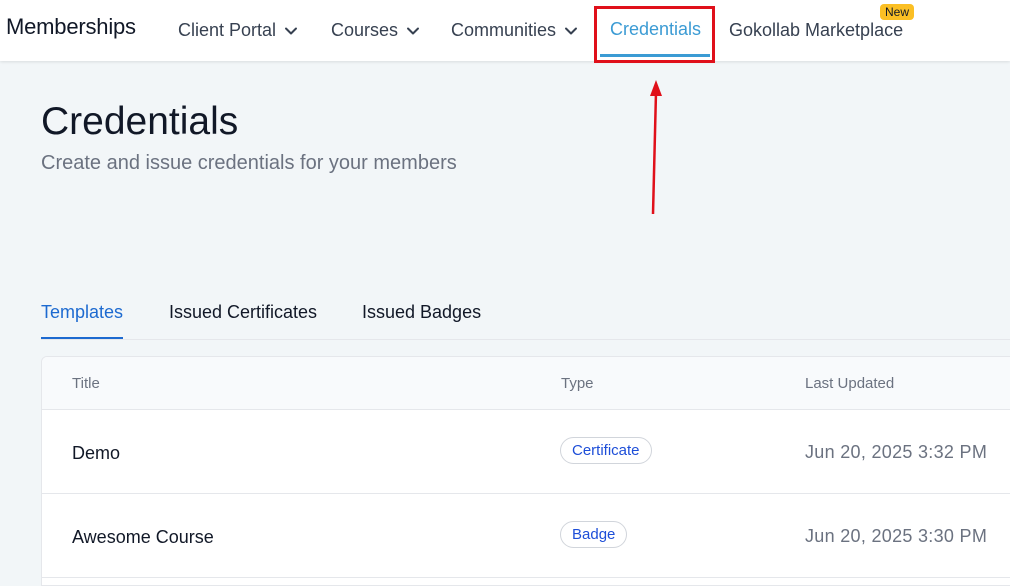 The width and height of the screenshot is (1010, 586). I want to click on tab-issued-badges: Issued Badges, so click(421, 312).